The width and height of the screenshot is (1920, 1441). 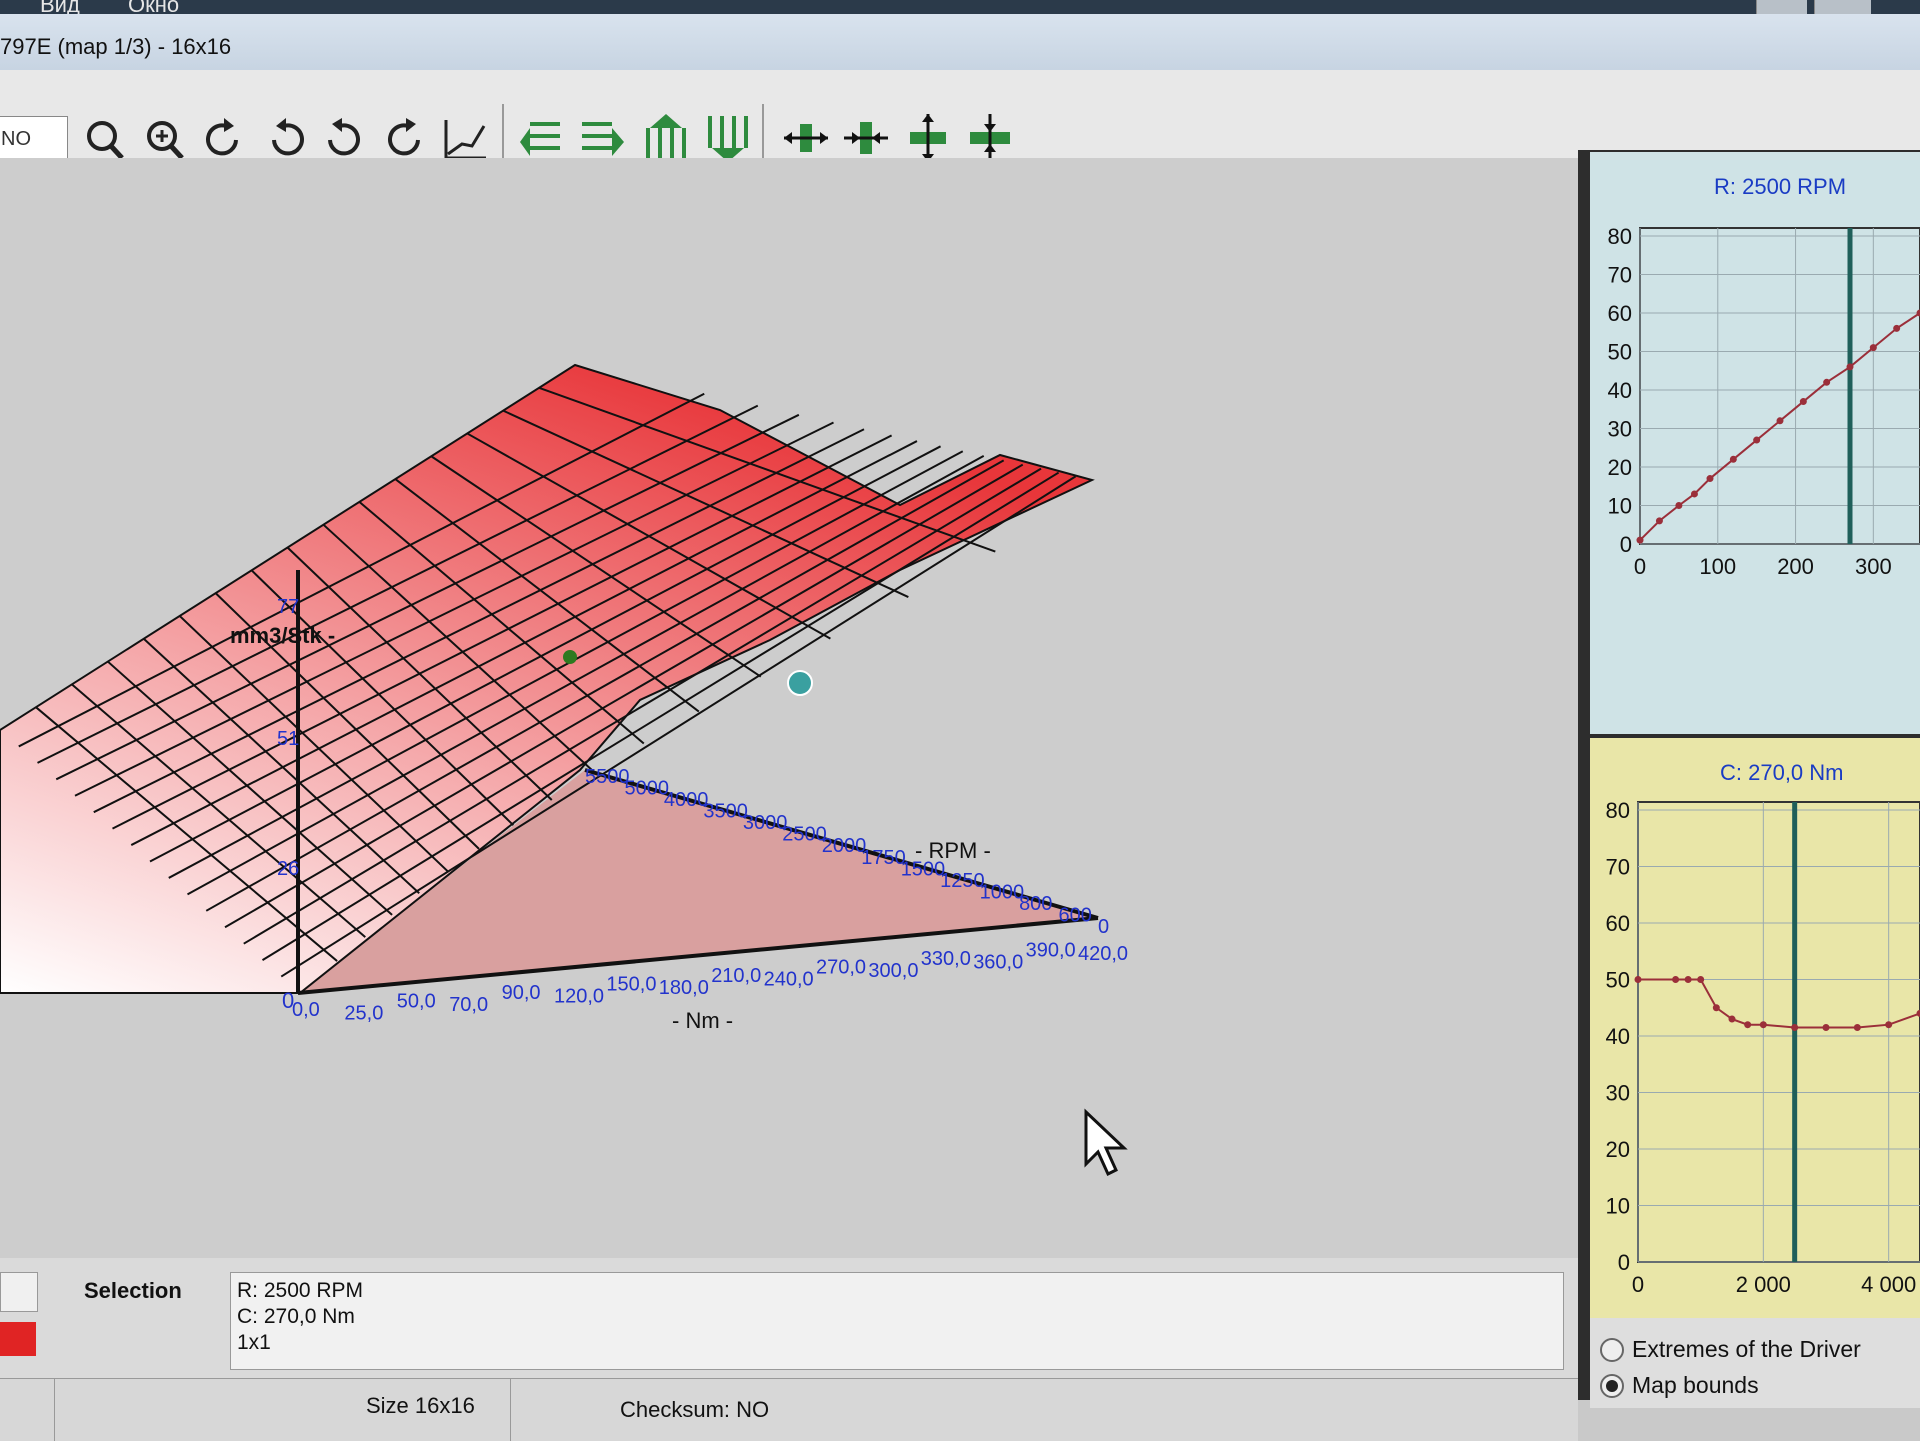 I want to click on rpm-tick-label: 3000, so click(x=765, y=823).